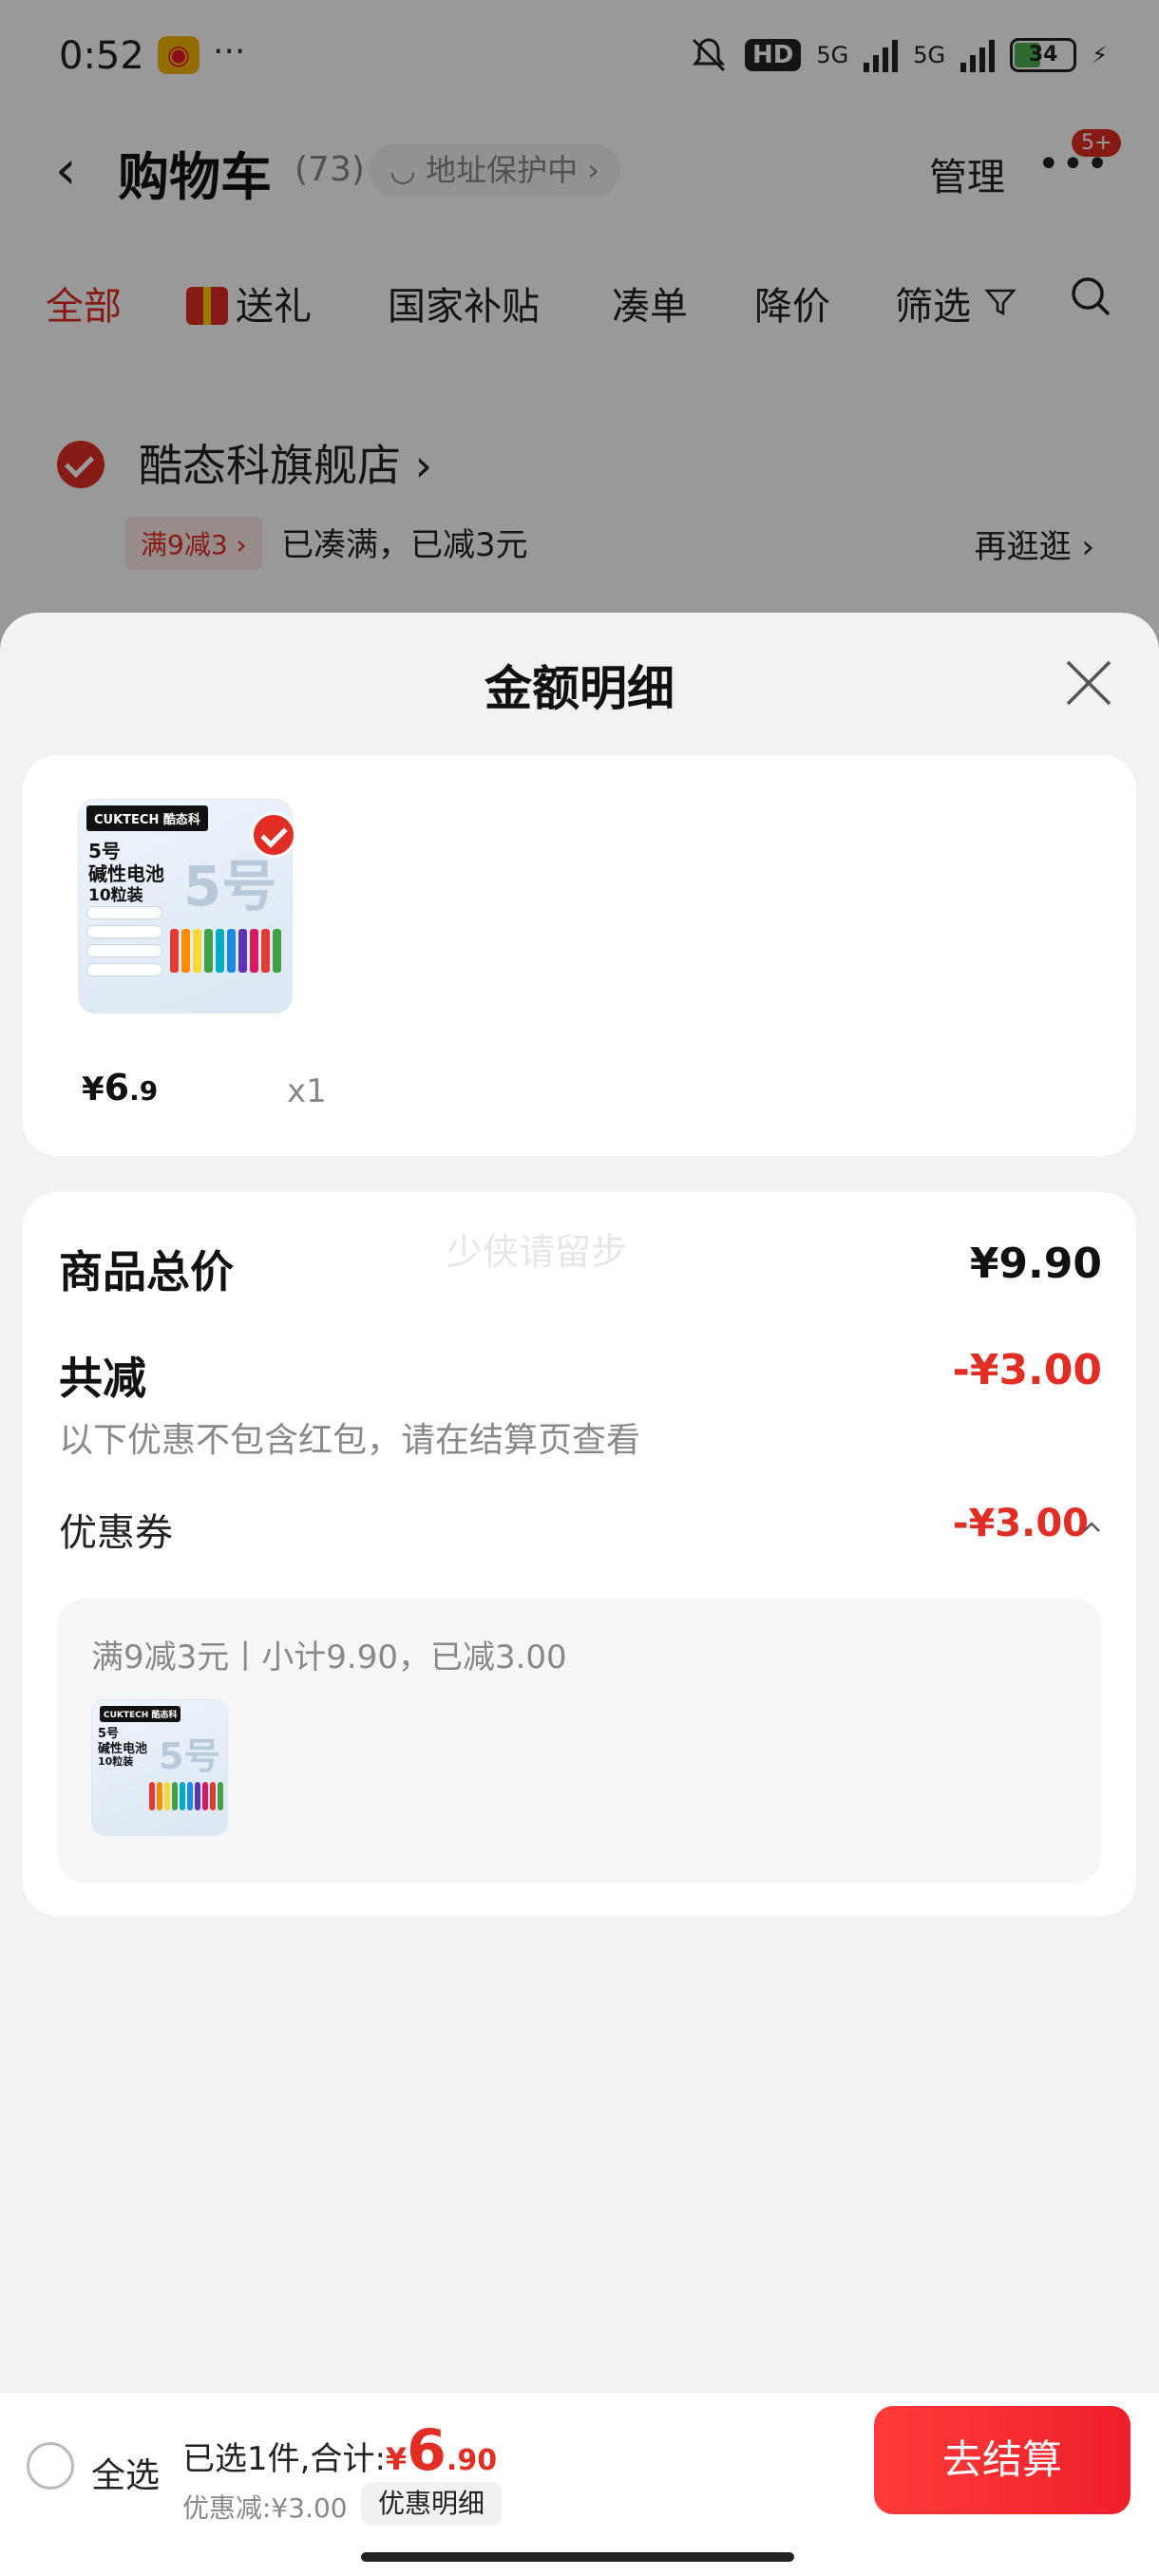  Describe the element at coordinates (329, 1657) in the screenshot. I see `coupon-description: 满9减3元丨小计9.90，已减3.00` at that location.